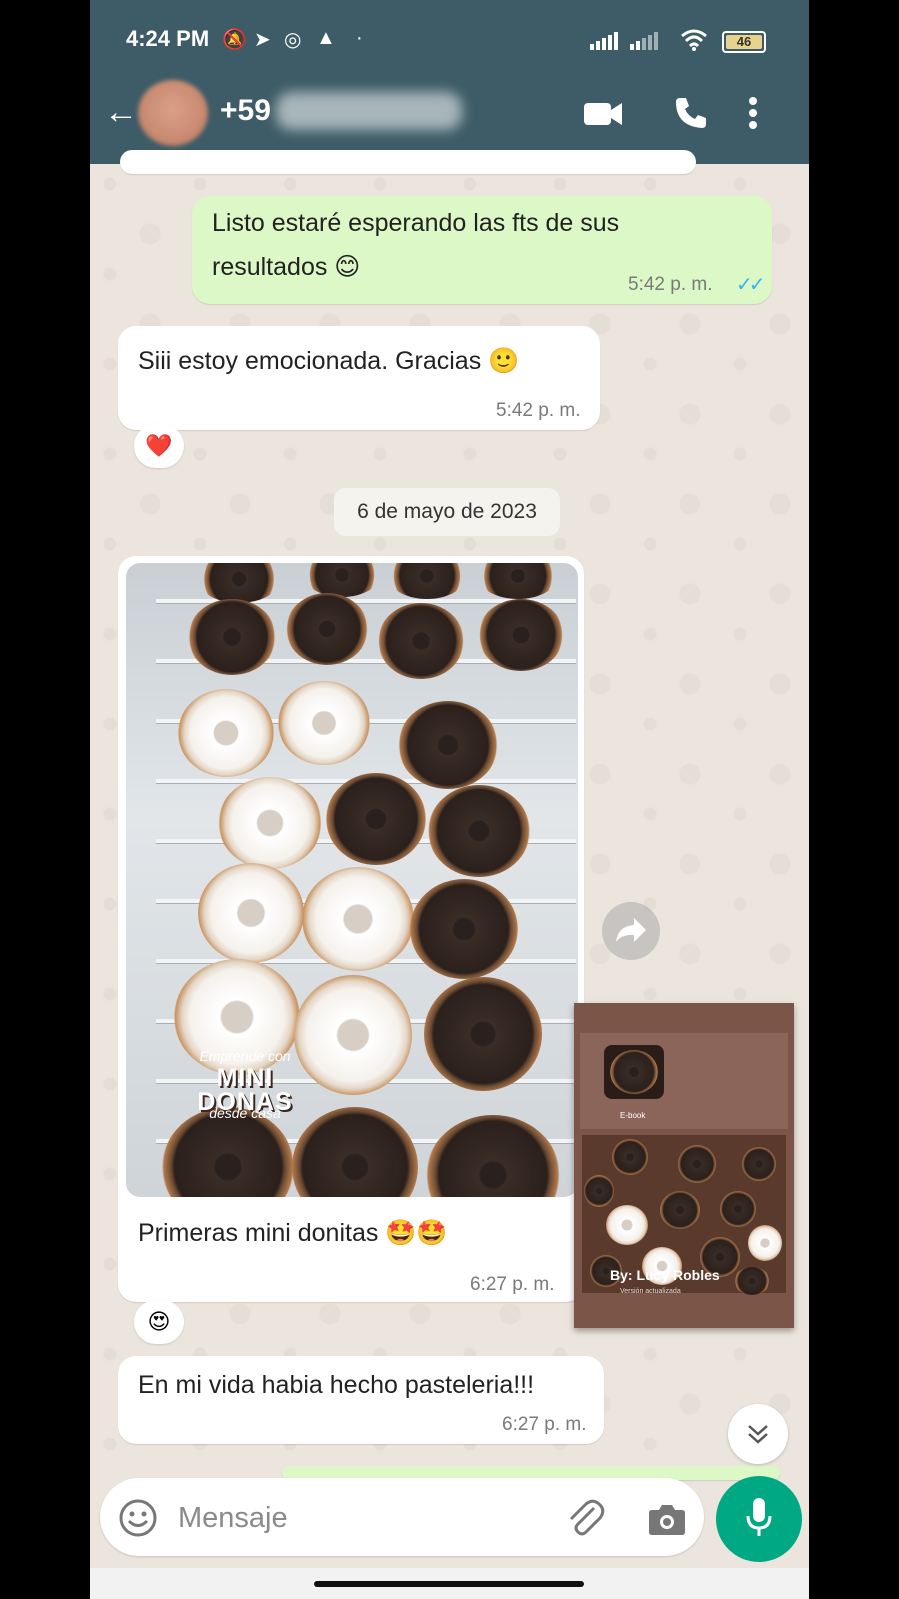  Describe the element at coordinates (369, 111) in the screenshot. I see `blurred-number` at that location.